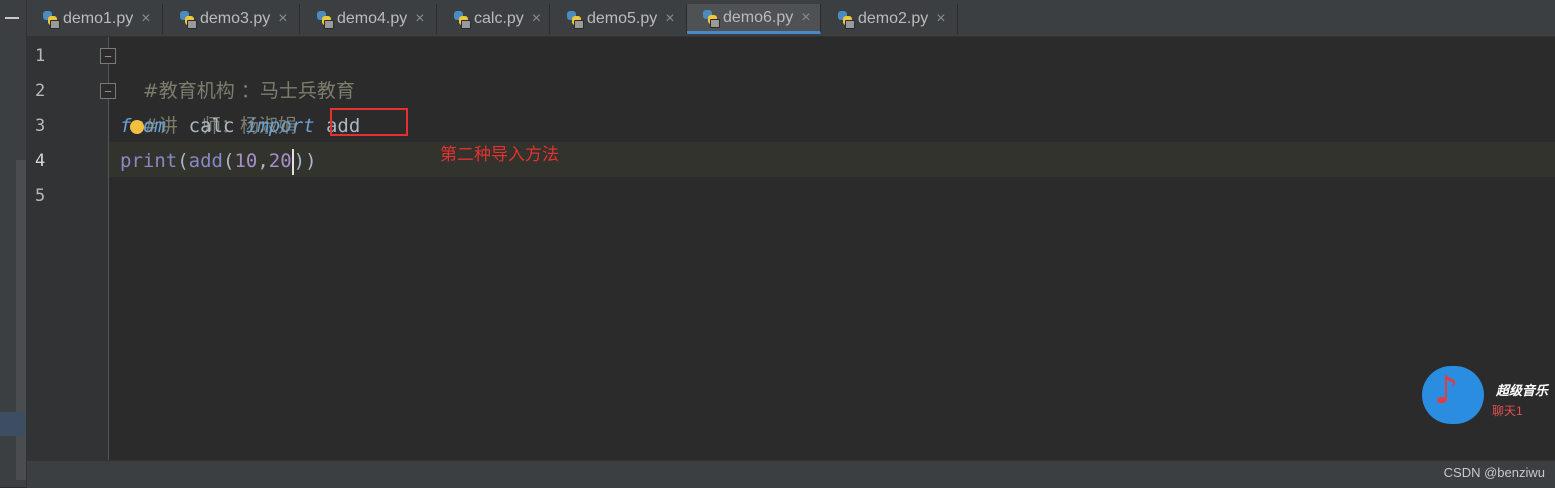 This screenshot has height=488, width=1555. Describe the element at coordinates (305, 161) in the screenshot. I see `paren: ))` at that location.